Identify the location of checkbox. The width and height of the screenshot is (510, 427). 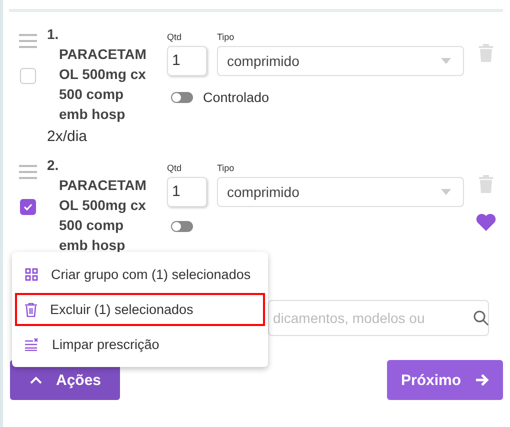
(28, 207).